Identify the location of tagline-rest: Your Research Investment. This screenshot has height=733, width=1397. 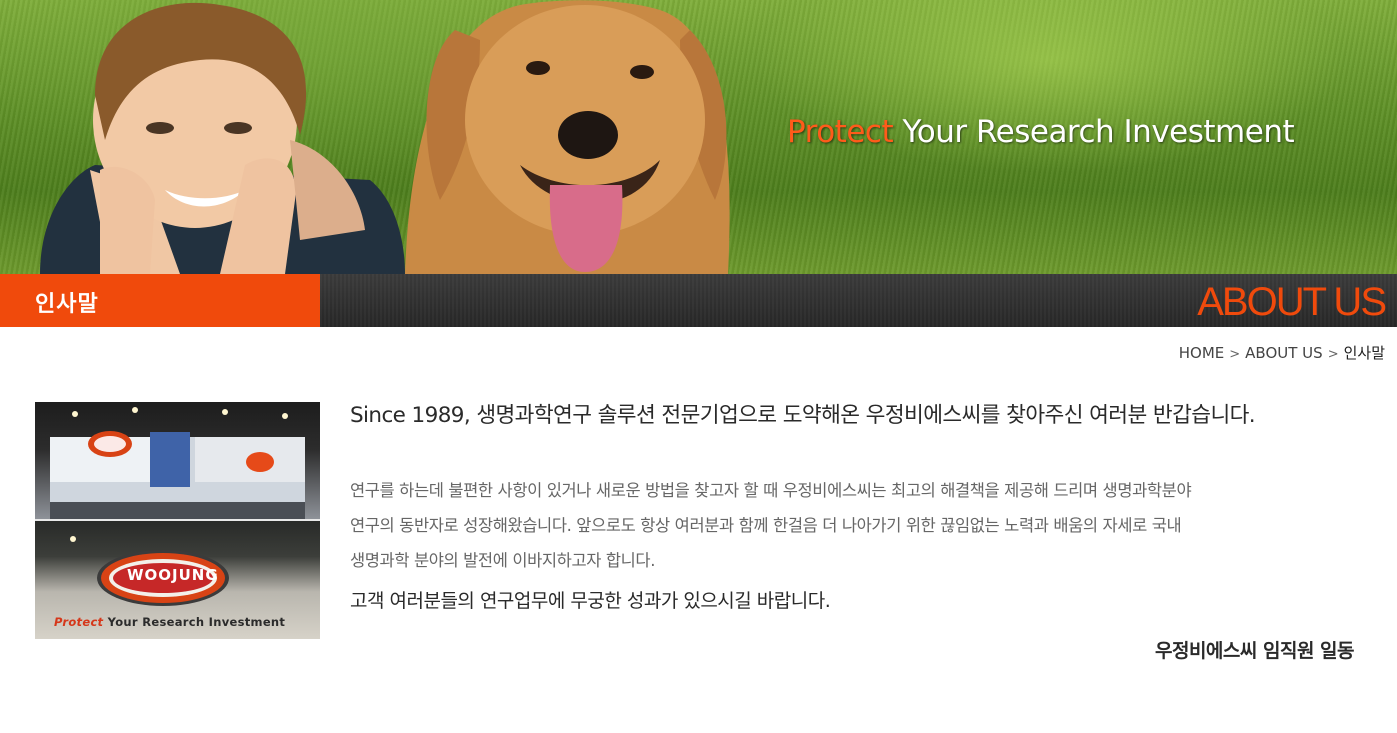
(1094, 132).